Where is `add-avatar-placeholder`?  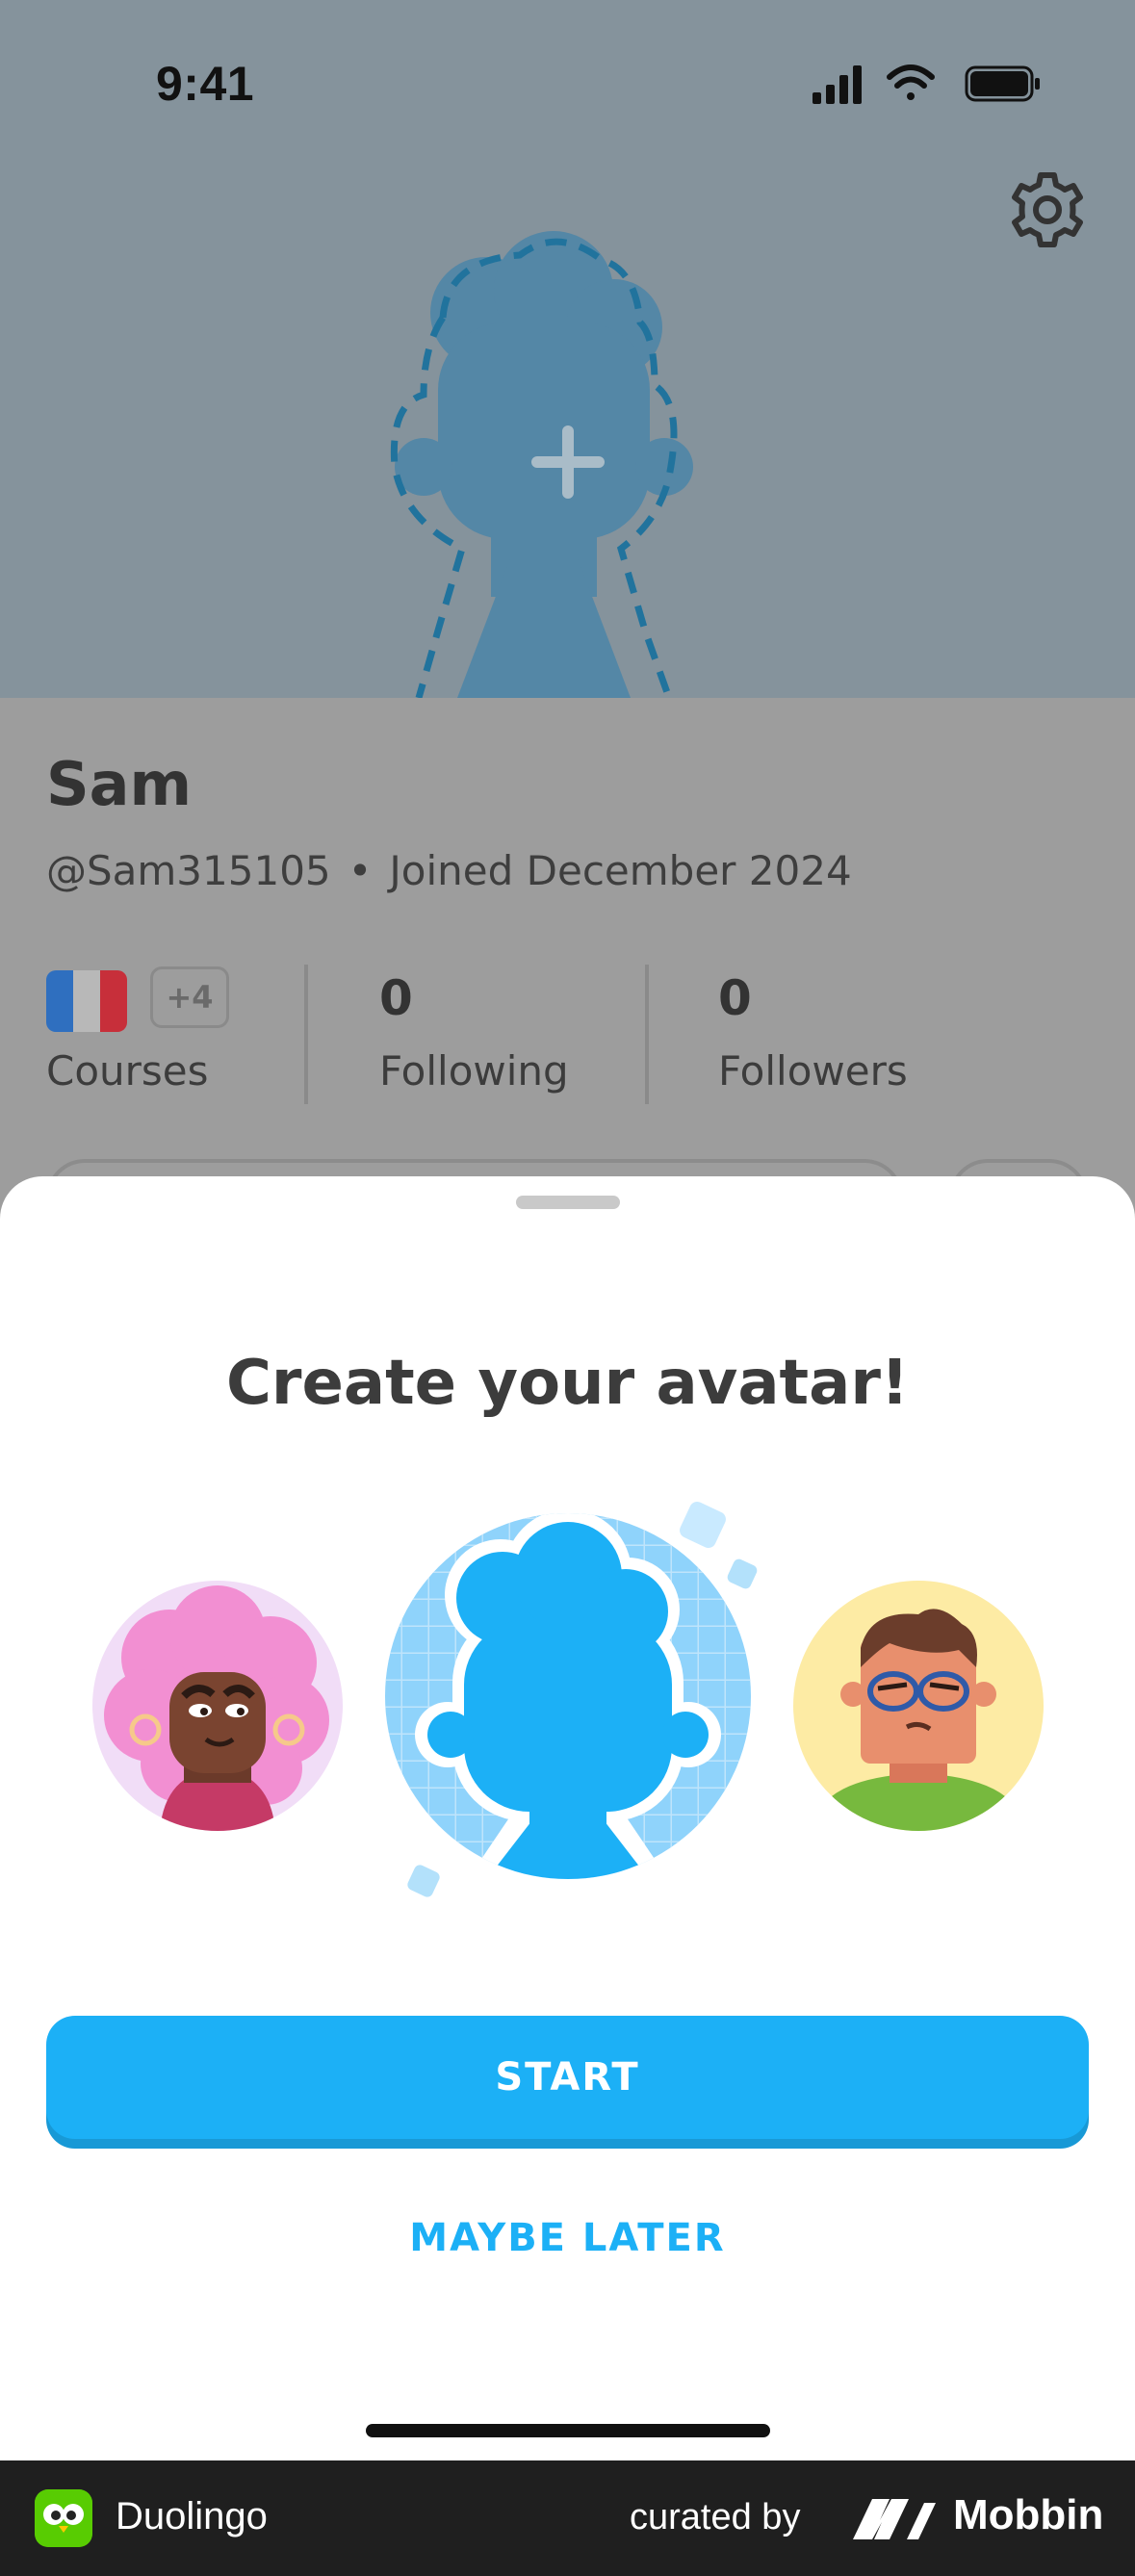 add-avatar-placeholder is located at coordinates (568, 465).